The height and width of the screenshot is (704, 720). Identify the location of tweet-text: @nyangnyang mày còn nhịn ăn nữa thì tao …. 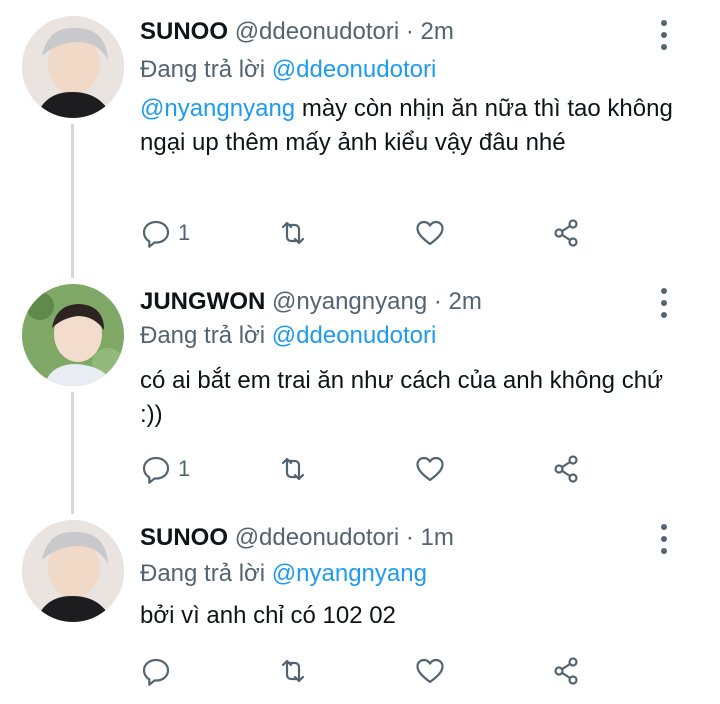
(410, 126).